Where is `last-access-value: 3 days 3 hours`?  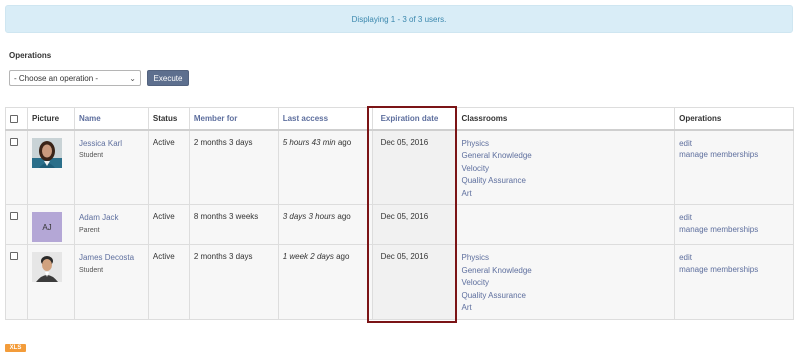 last-access-value: 3 days 3 hours is located at coordinates (309, 216).